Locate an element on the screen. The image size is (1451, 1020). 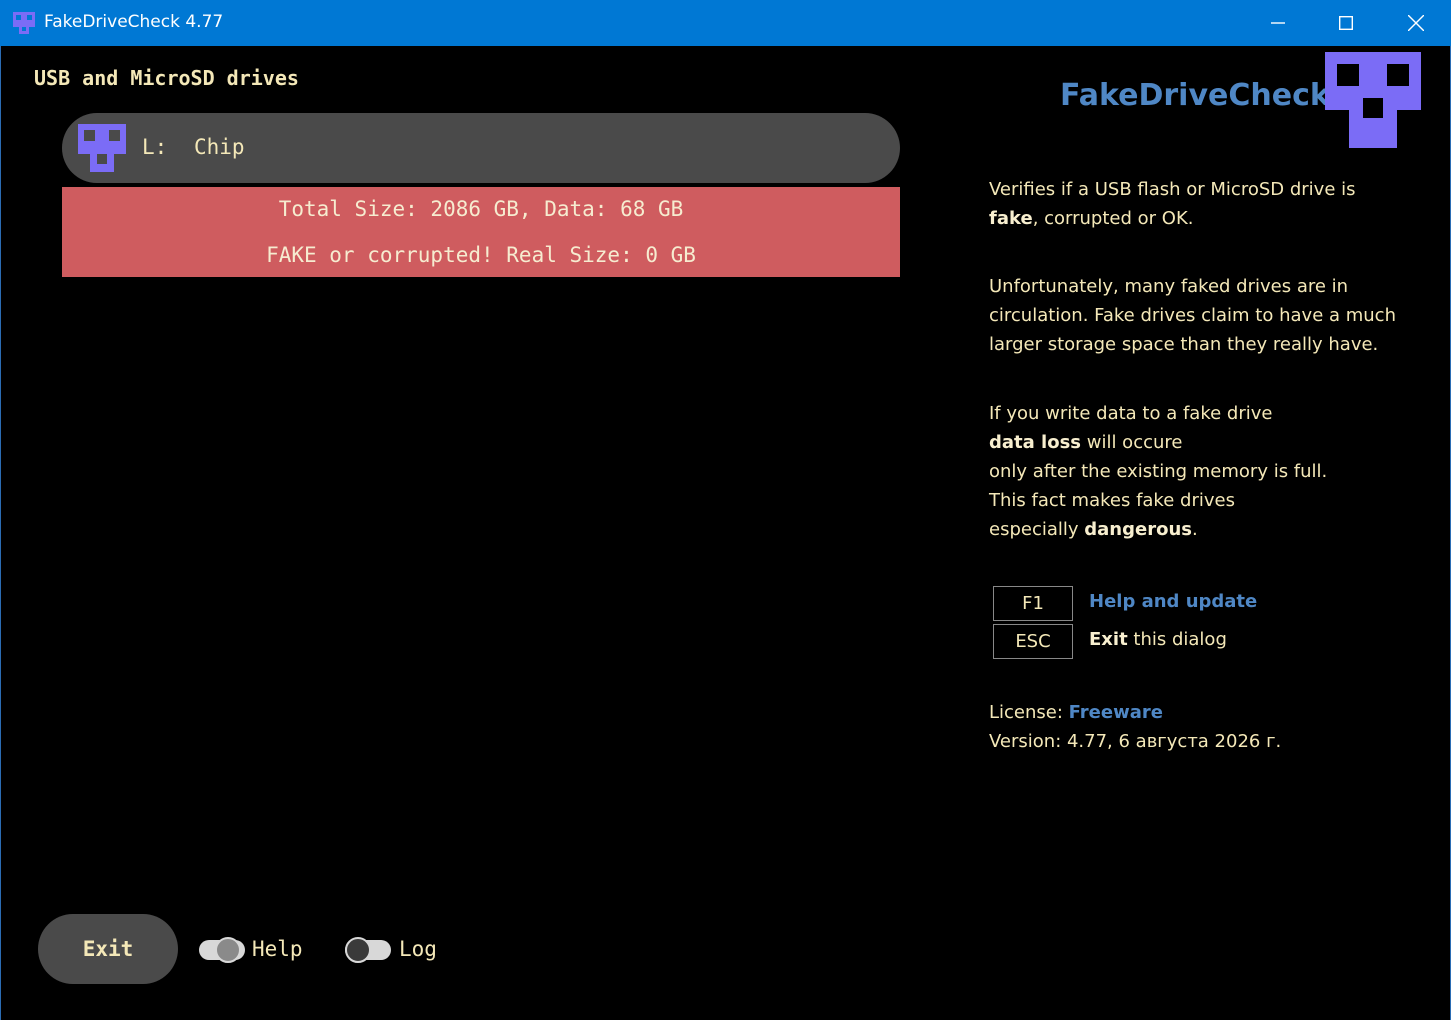
info-p3-line2: data loss will occure is located at coordinates (1158, 442).